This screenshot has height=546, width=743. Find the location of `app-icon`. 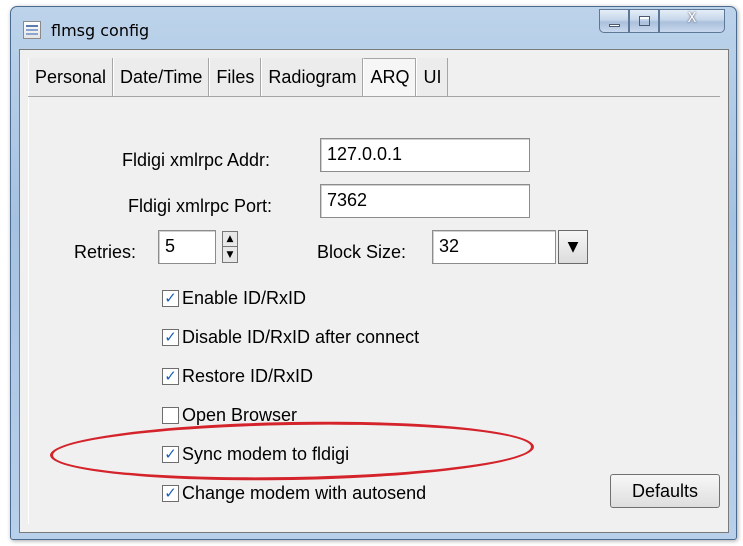

app-icon is located at coordinates (32, 30).